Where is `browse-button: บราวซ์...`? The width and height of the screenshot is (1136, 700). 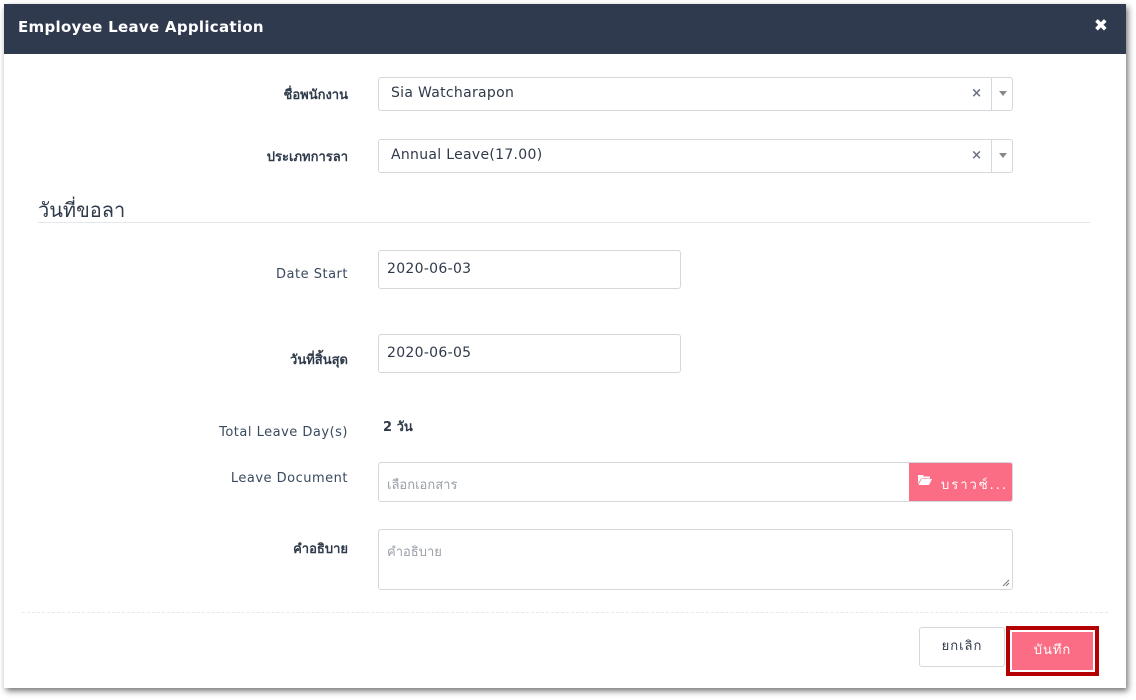 browse-button: บราวซ์... is located at coordinates (960, 482).